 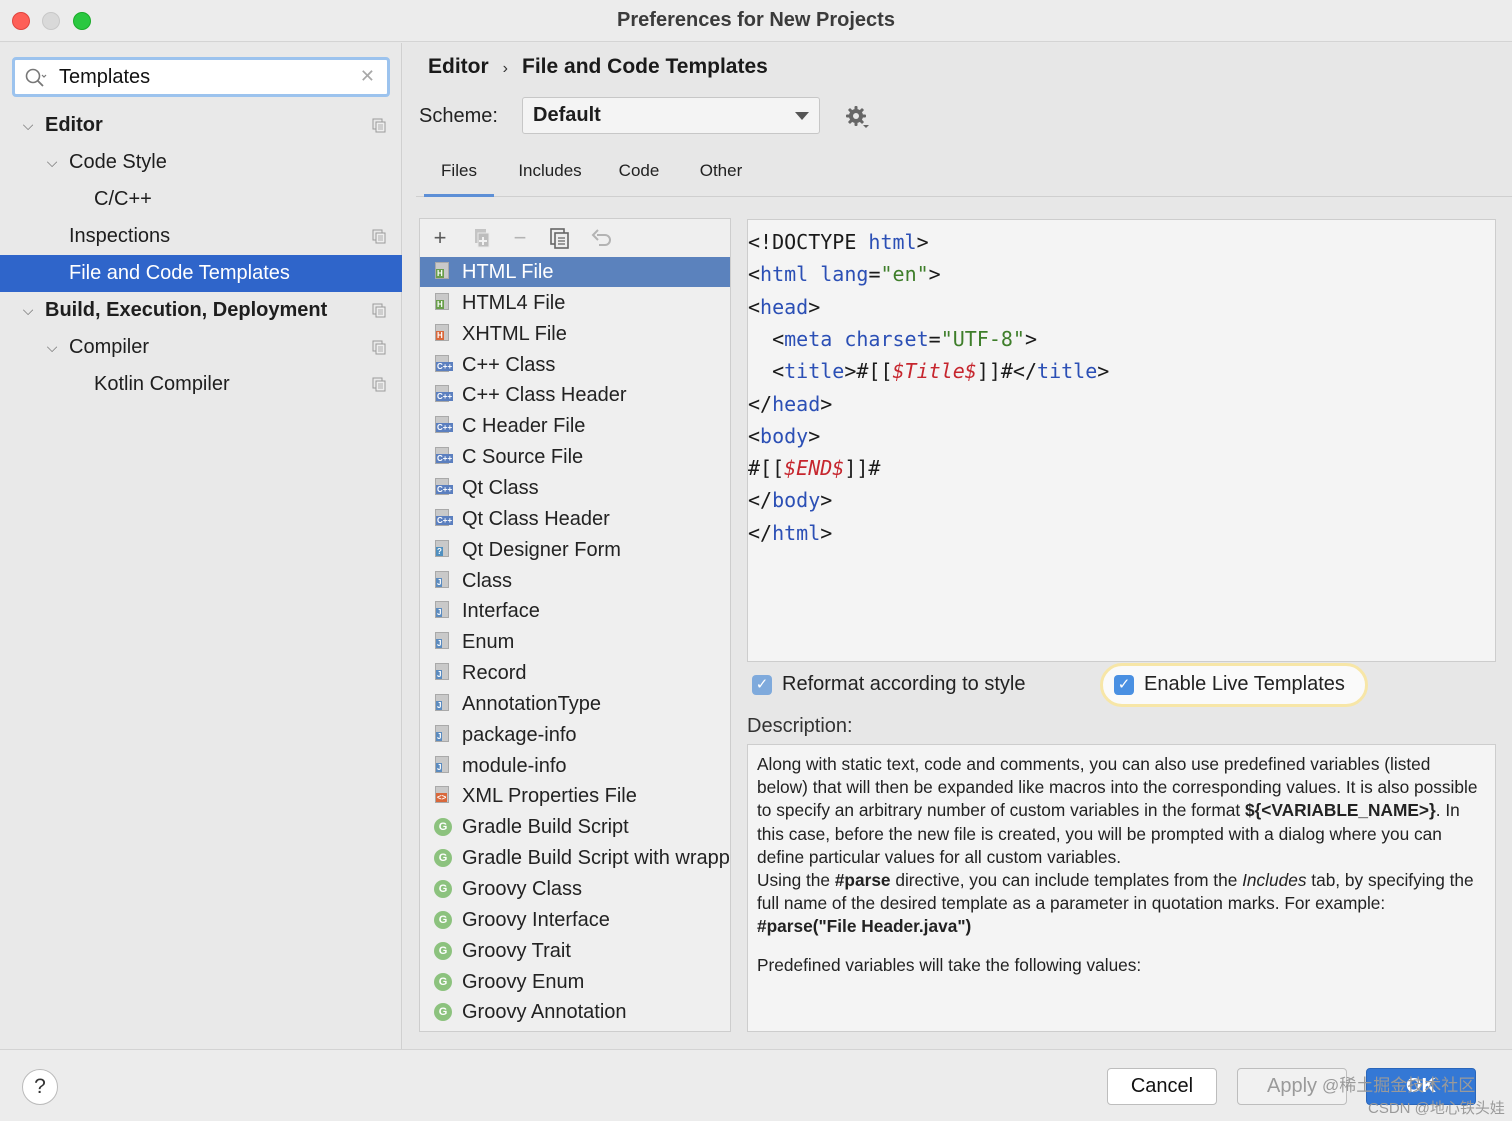 I want to click on template-item-label: Gradle Build Script with wrapper, so click(x=596, y=858).